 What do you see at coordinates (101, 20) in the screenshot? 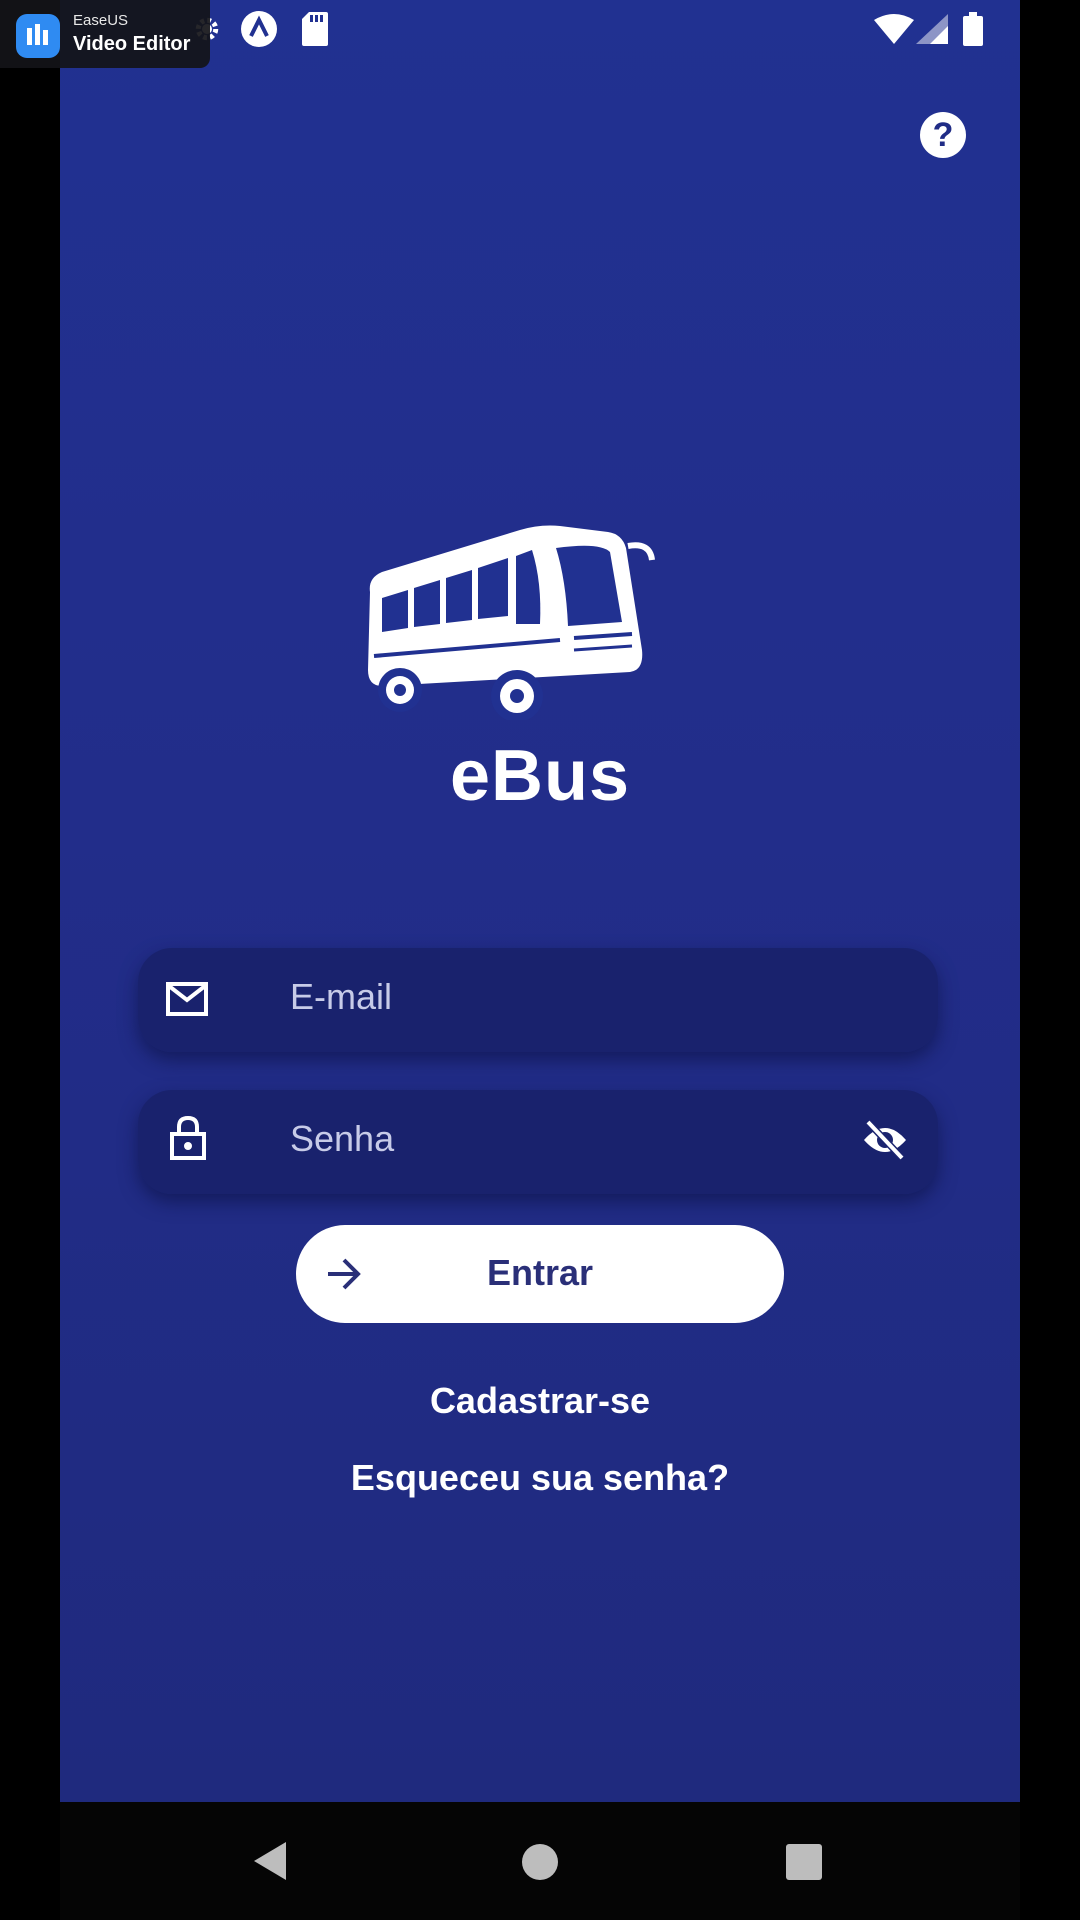
I see `recorder-brand: EaseUS` at bounding box center [101, 20].